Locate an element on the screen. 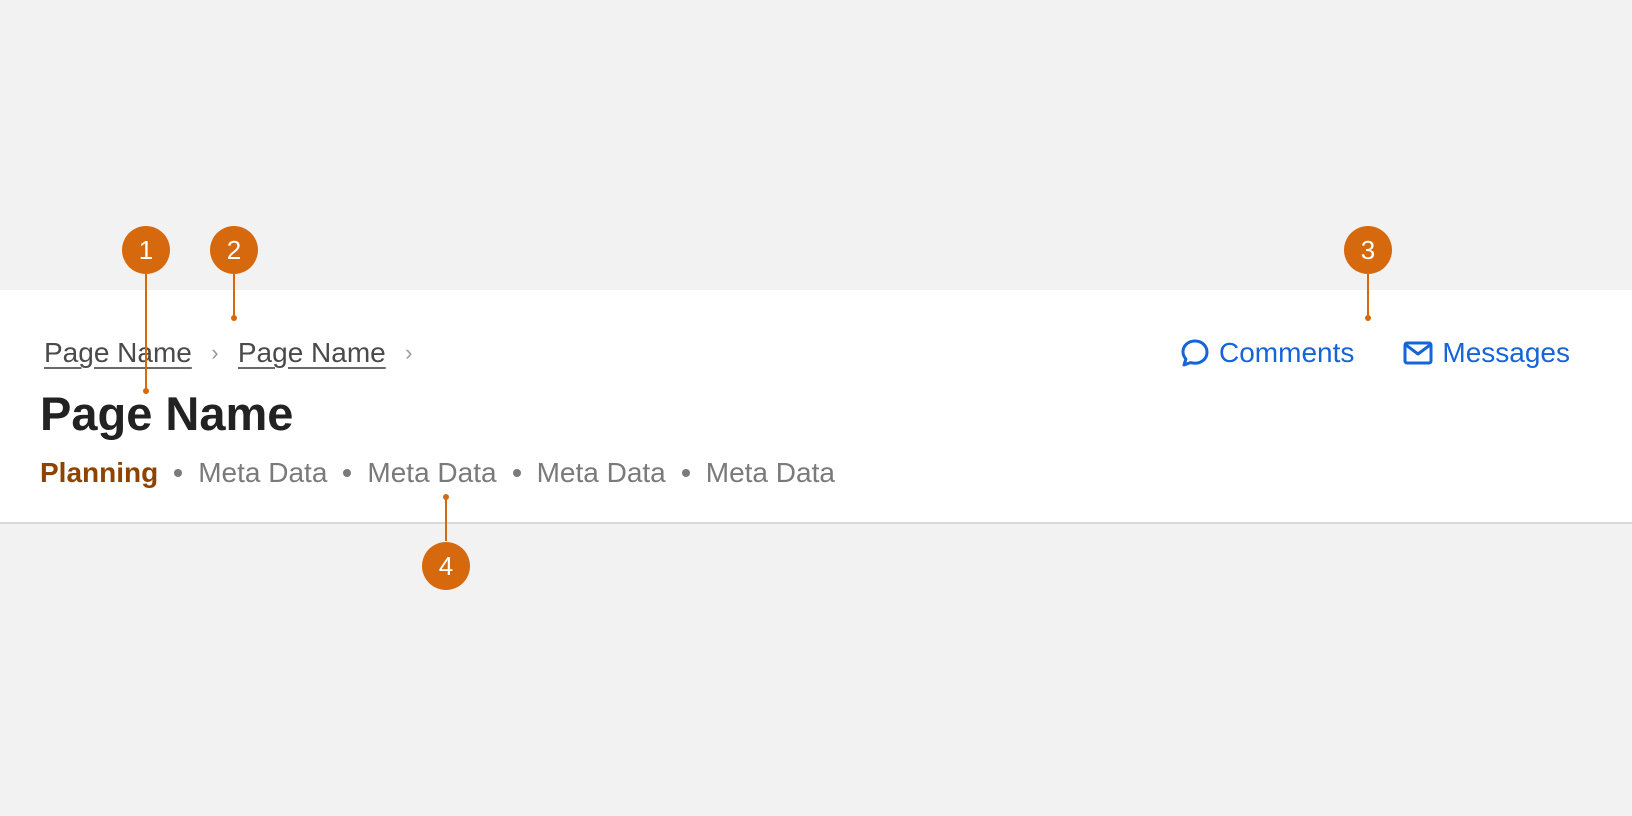 Image resolution: width=1632 pixels, height=816 pixels. breadcrumb-link-1: Page Name is located at coordinates (118, 353).